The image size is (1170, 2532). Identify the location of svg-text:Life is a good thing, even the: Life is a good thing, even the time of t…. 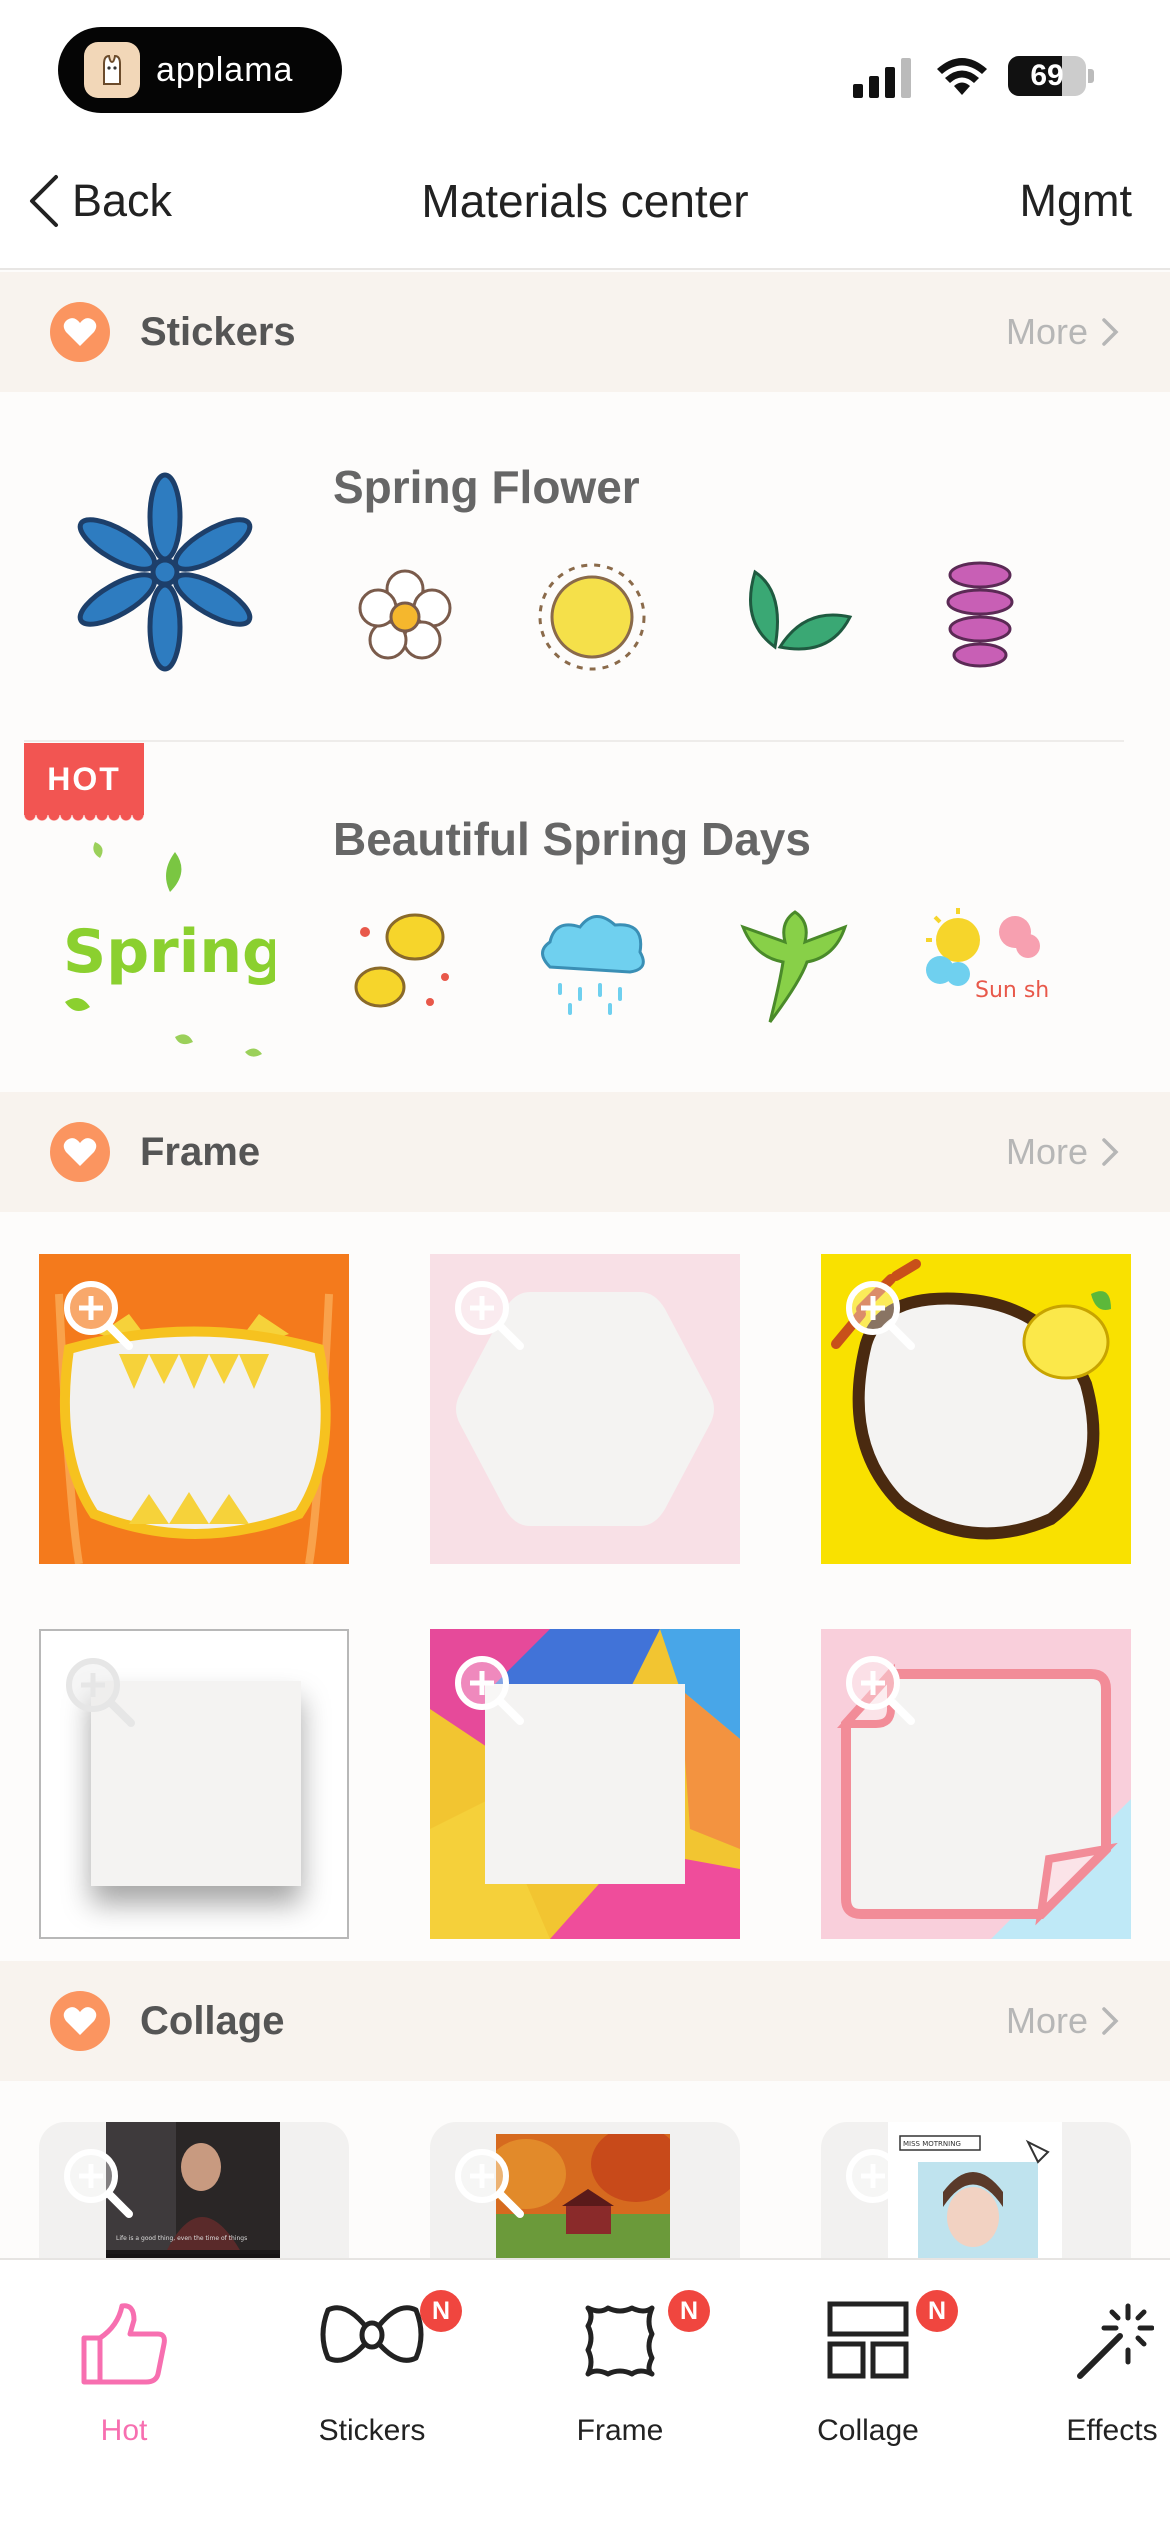
(181, 2238).